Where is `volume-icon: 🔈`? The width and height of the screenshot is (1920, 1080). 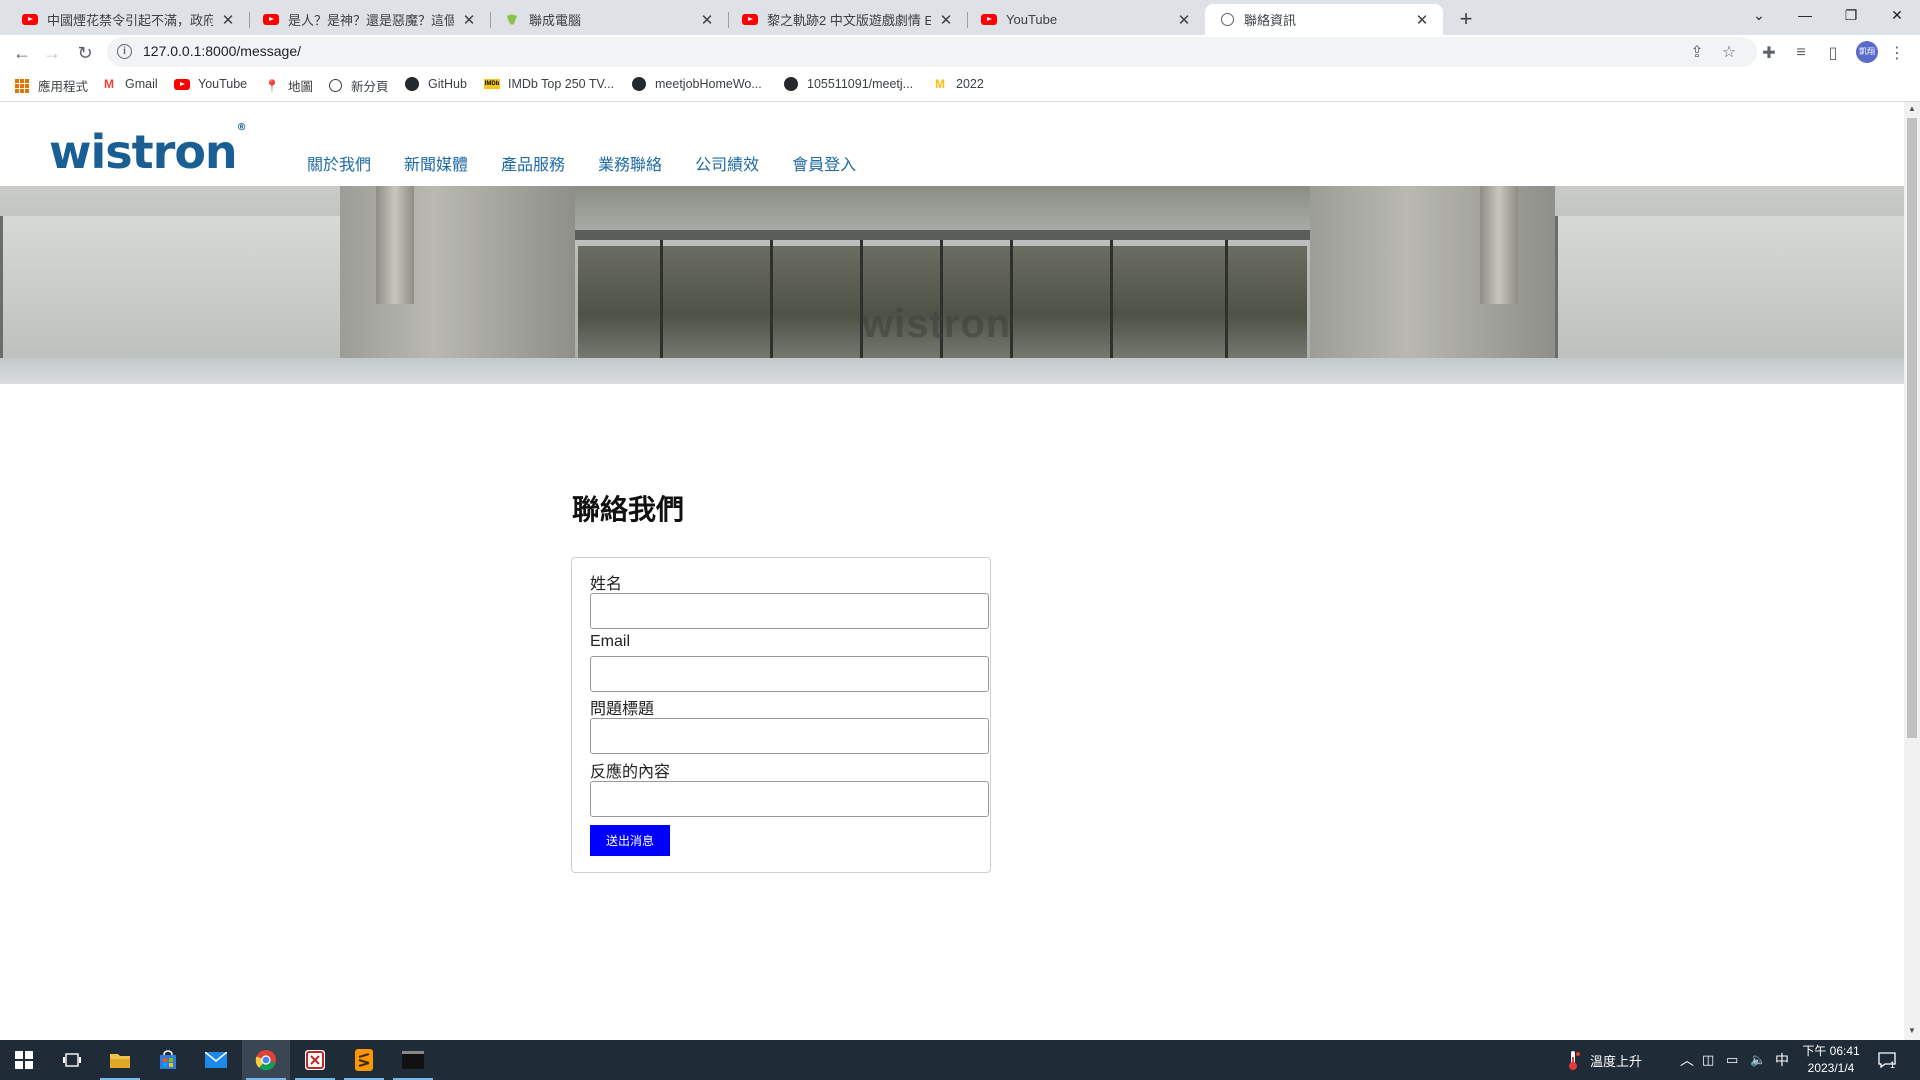
volume-icon: 🔈 is located at coordinates (1758, 1060).